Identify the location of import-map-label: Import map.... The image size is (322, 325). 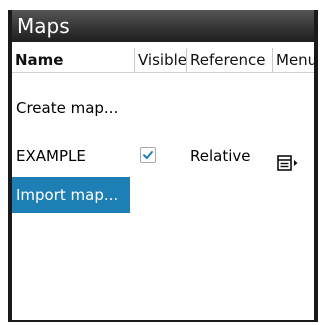
(67, 195).